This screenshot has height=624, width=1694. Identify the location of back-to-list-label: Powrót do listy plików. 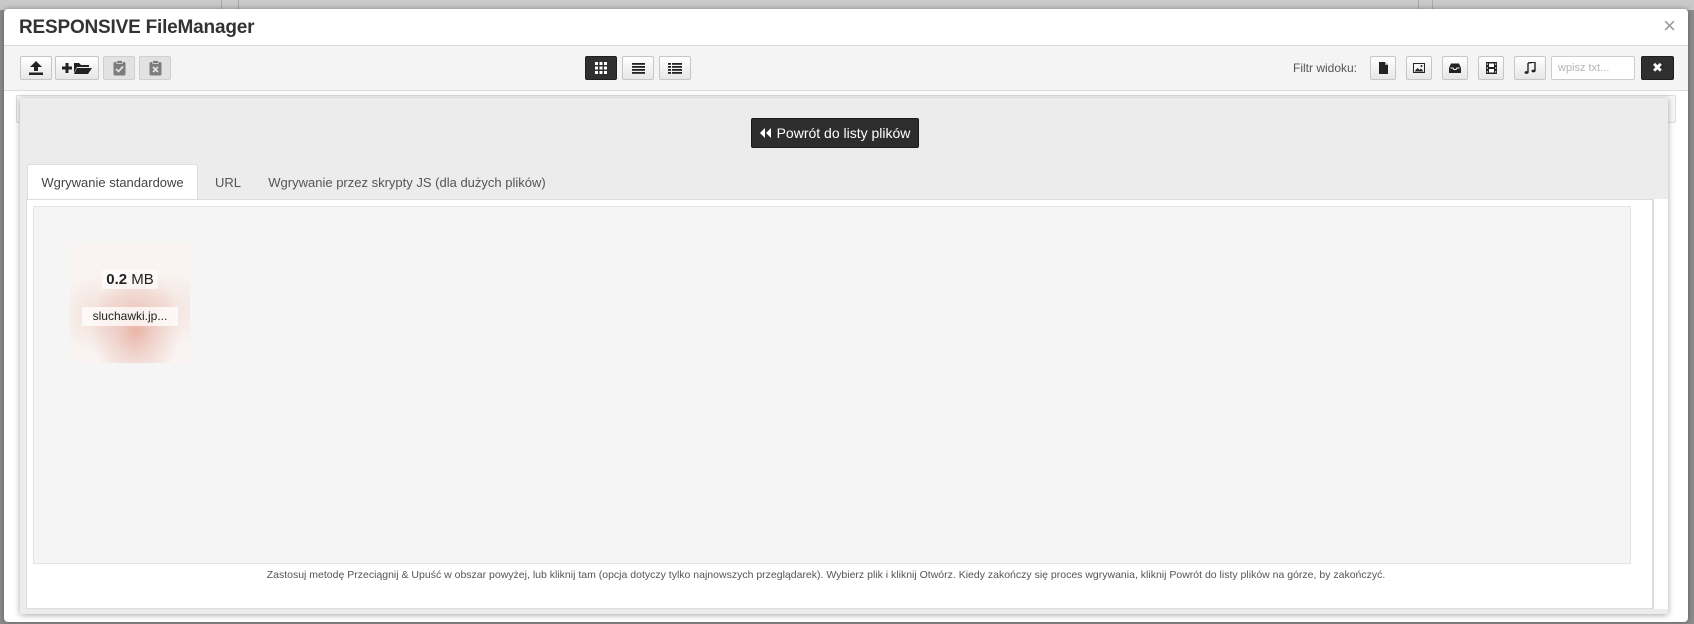
(843, 133).